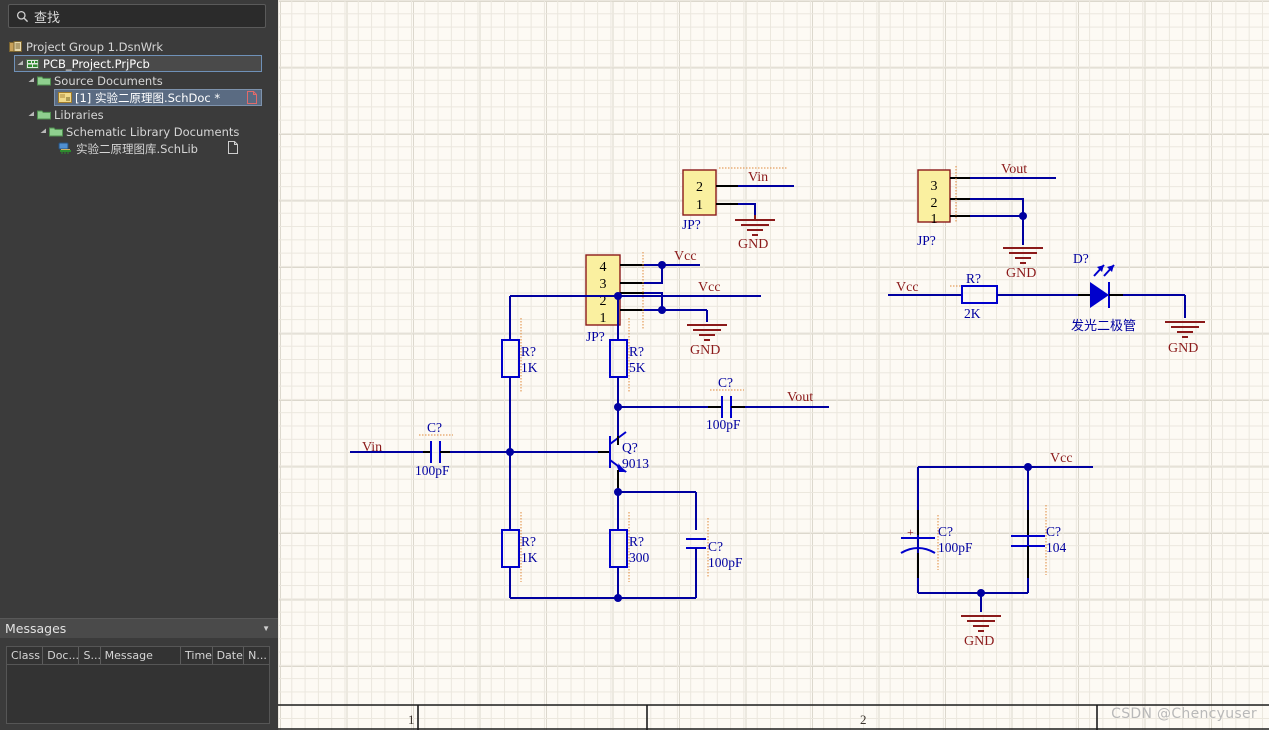 The image size is (1269, 730). Describe the element at coordinates (635, 463) in the screenshot. I see `svg-text: 9013` at that location.